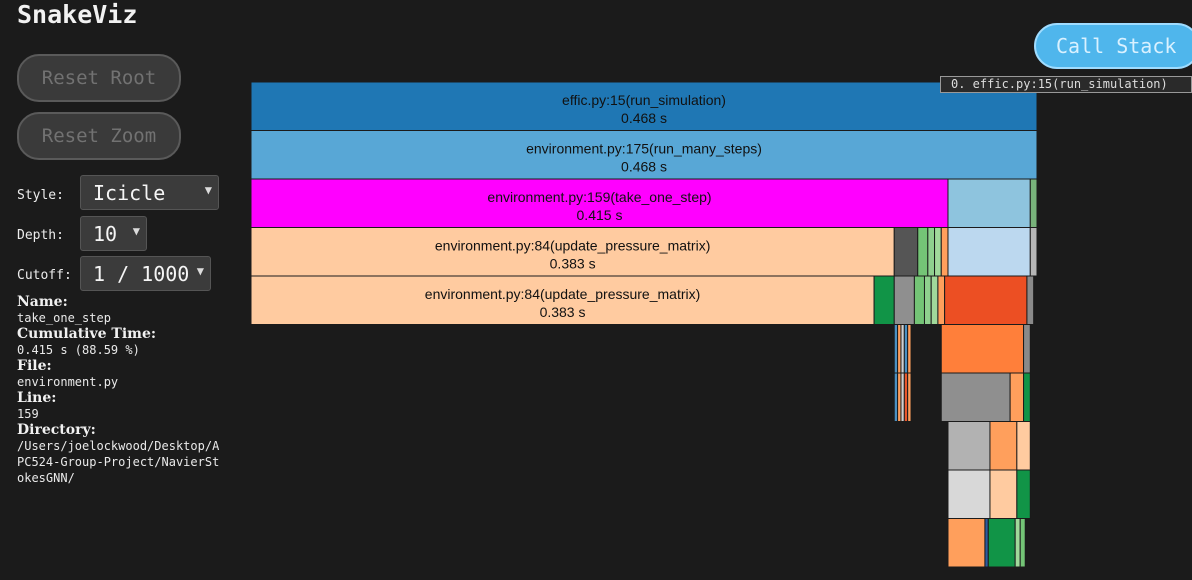 This screenshot has width=1192, height=580. Describe the element at coordinates (1066, 84) in the screenshot. I see `call-stack-item: 0. effic.py:15(run_simulation)` at that location.